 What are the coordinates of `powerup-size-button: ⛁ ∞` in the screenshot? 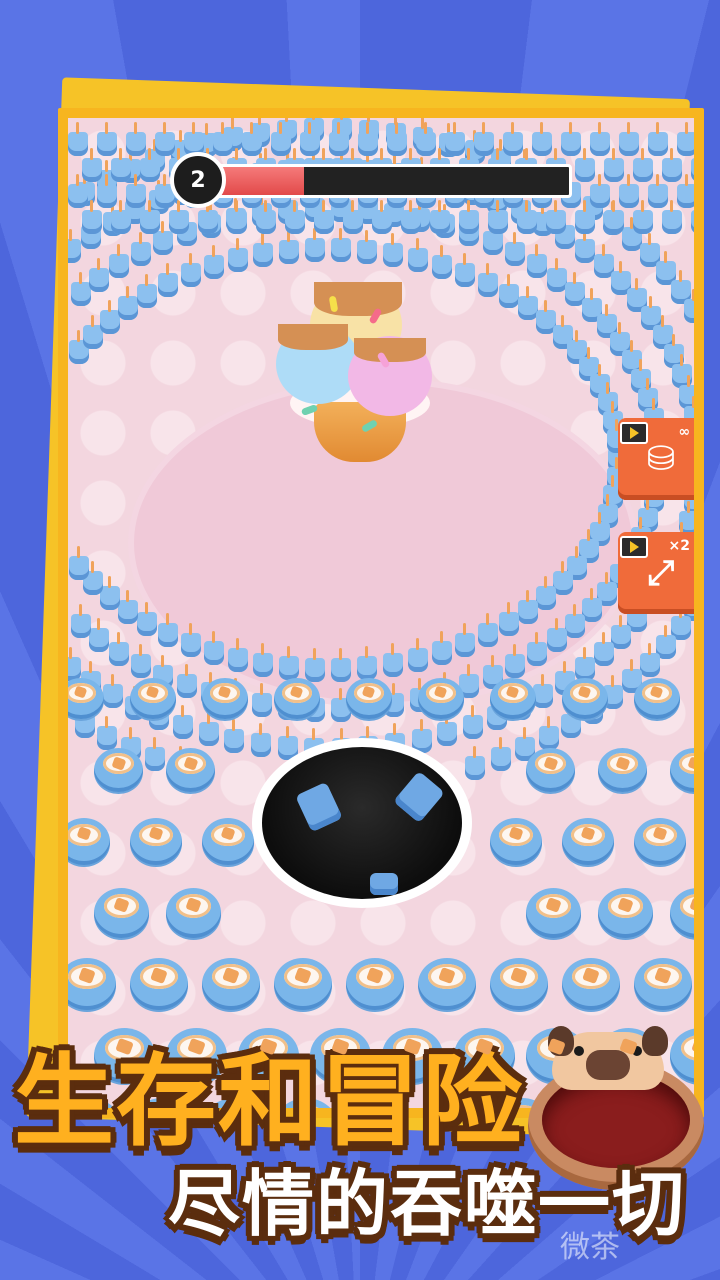 It's located at (656, 459).